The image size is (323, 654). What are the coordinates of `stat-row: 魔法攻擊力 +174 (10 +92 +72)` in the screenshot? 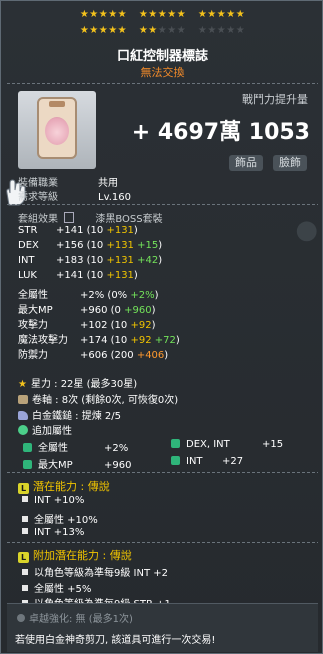 It's located at (99, 338).